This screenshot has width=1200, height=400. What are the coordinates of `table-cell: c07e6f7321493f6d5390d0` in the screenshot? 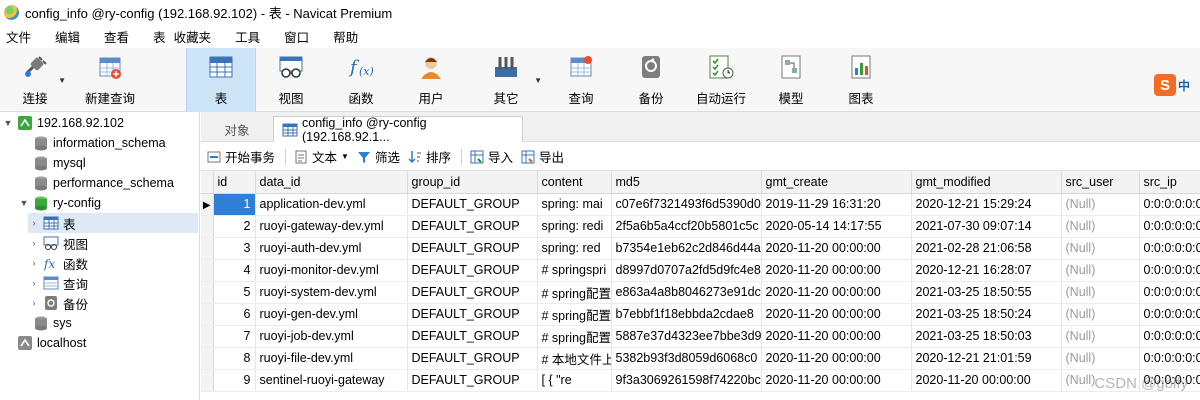 It's located at (686, 204).